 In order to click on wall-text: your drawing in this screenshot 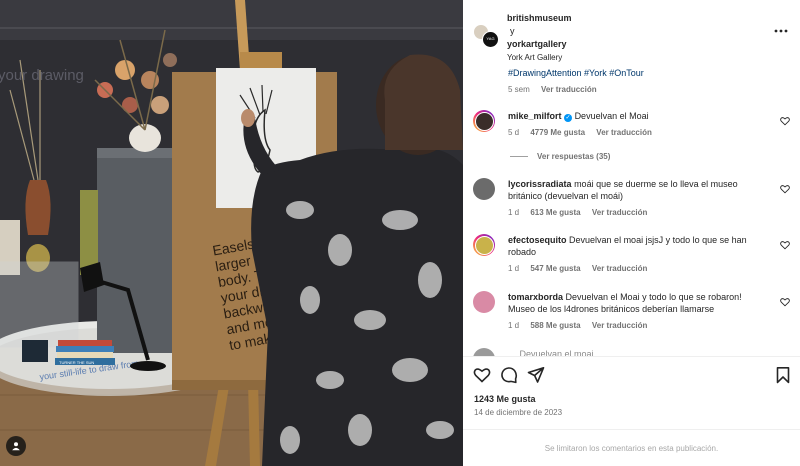, I will do `click(42, 75)`.